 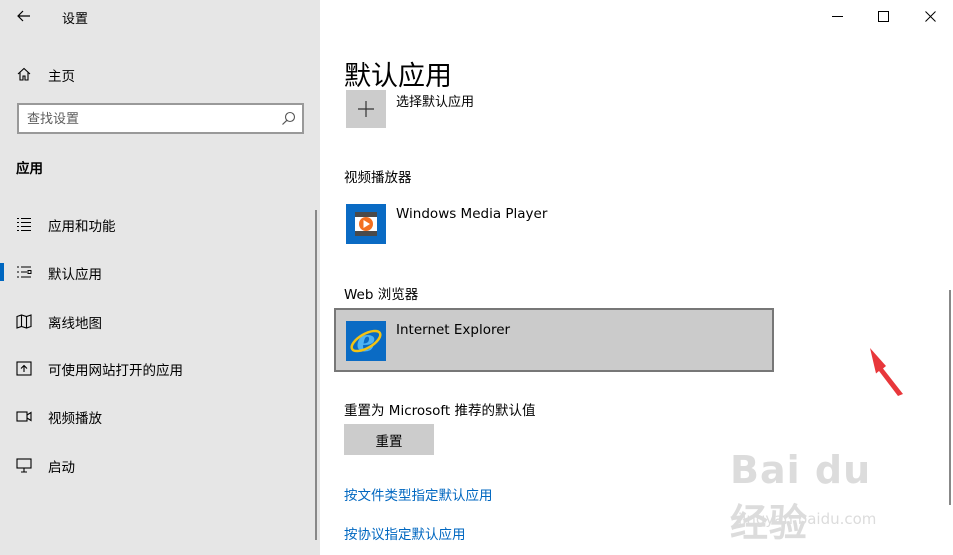 I want to click on sidebar-item-startup: 启动, so click(x=160, y=465).